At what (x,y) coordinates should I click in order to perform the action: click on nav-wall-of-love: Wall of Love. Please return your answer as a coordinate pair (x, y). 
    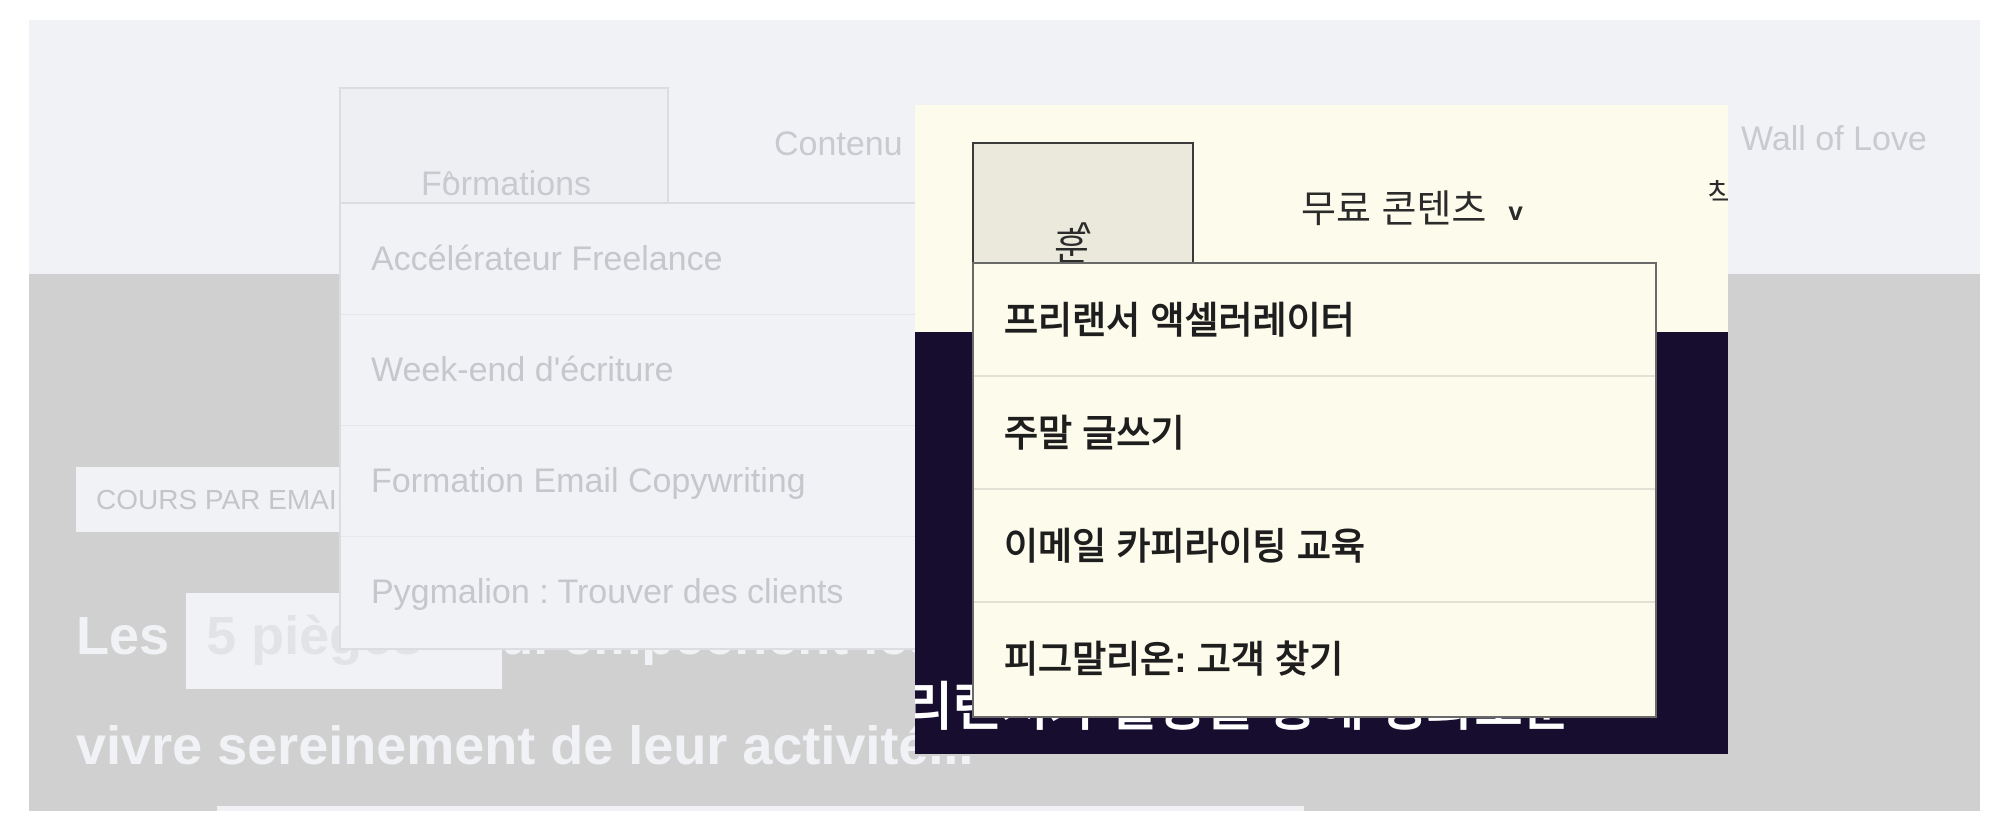
    Looking at the image, I should click on (1834, 139).